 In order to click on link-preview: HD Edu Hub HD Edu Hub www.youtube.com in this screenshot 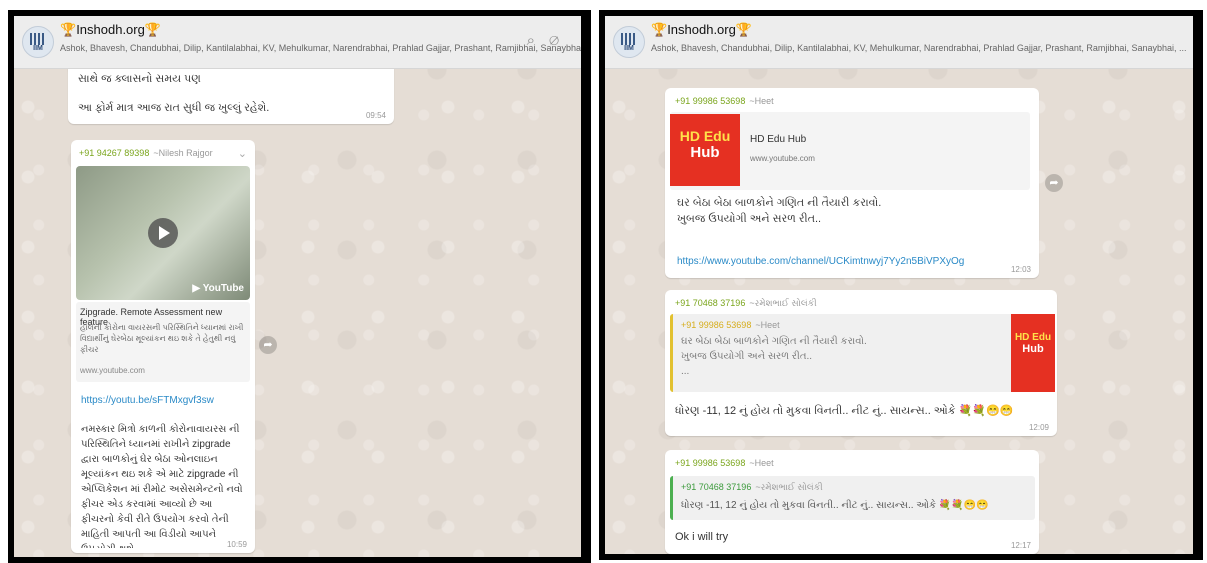, I will do `click(850, 151)`.